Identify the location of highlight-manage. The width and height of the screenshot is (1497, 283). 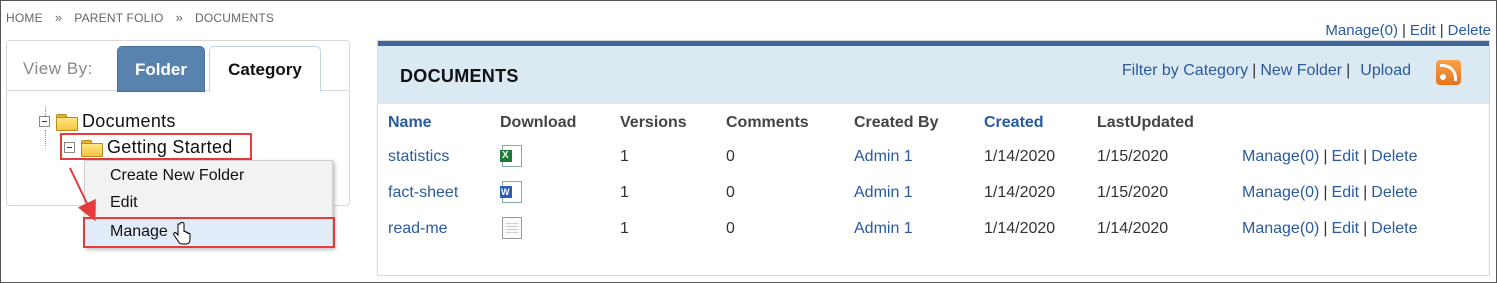
(209, 232).